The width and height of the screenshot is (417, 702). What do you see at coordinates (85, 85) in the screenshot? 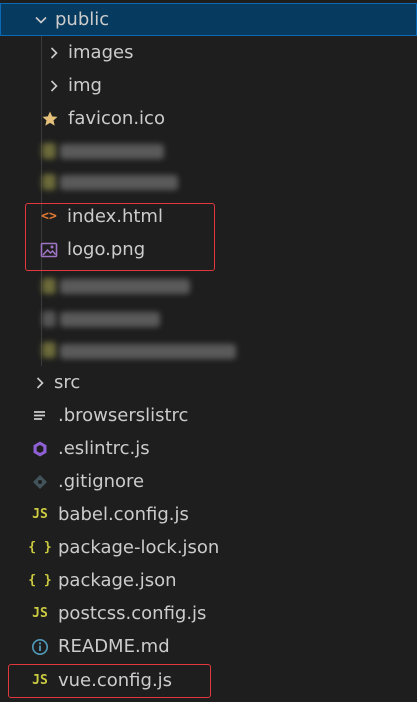
I see `folder-img-label: img` at bounding box center [85, 85].